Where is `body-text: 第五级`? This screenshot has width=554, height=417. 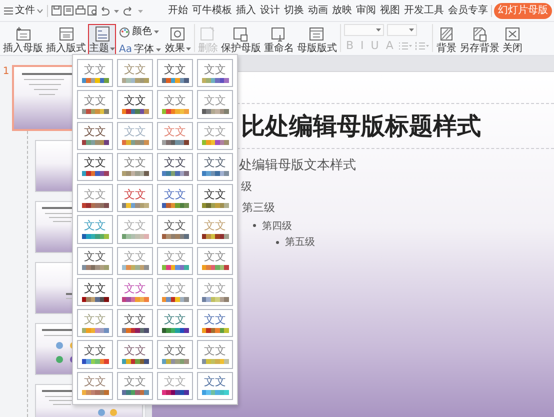 body-text: 第五级 is located at coordinates (300, 242).